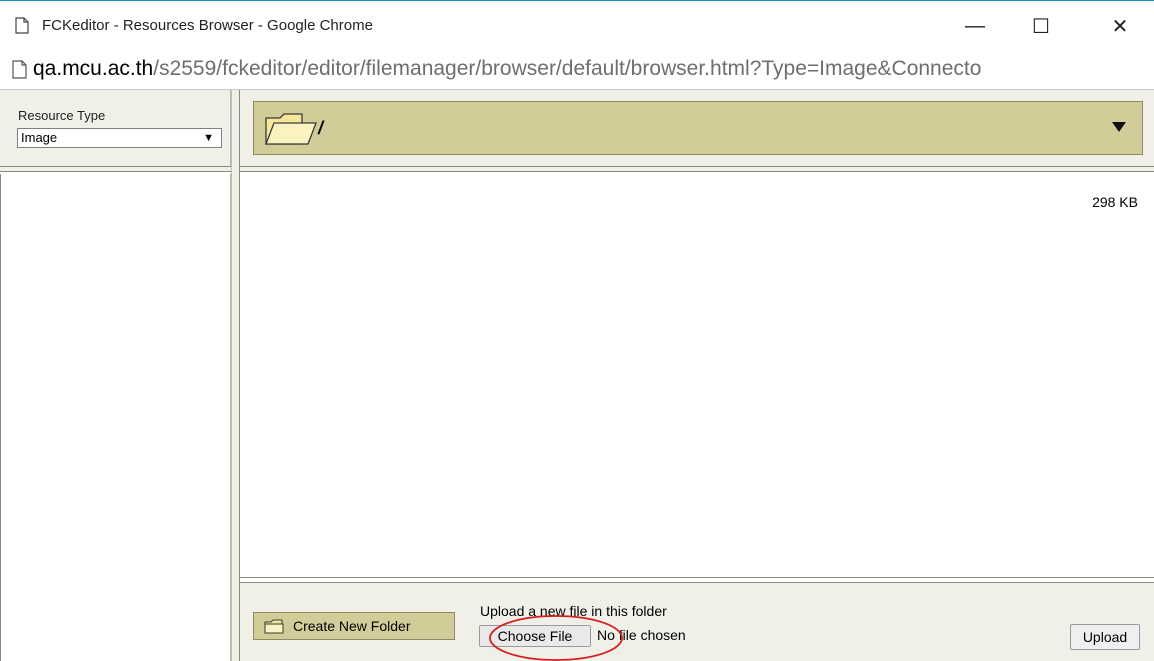 The height and width of the screenshot is (661, 1154). I want to click on current-folder-path: /, so click(321, 128).